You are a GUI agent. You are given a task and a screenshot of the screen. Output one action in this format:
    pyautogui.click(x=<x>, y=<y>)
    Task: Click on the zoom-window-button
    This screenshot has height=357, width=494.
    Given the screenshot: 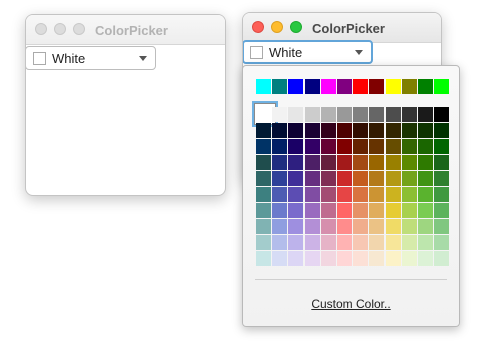 What is the action you would take?
    pyautogui.click(x=296, y=27)
    